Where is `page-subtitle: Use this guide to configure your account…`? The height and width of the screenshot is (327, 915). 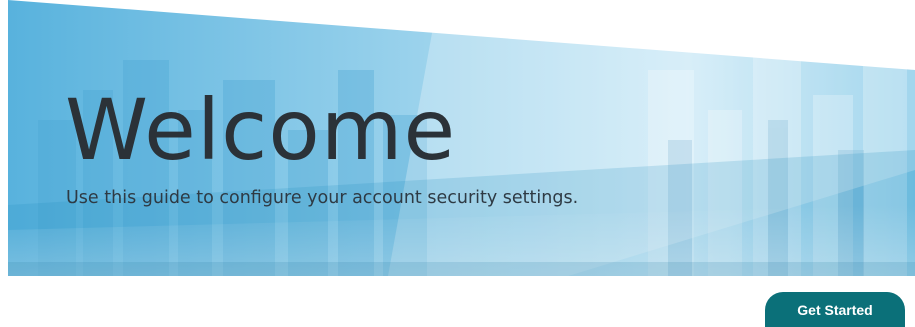 page-subtitle: Use this guide to configure your account… is located at coordinates (322, 198).